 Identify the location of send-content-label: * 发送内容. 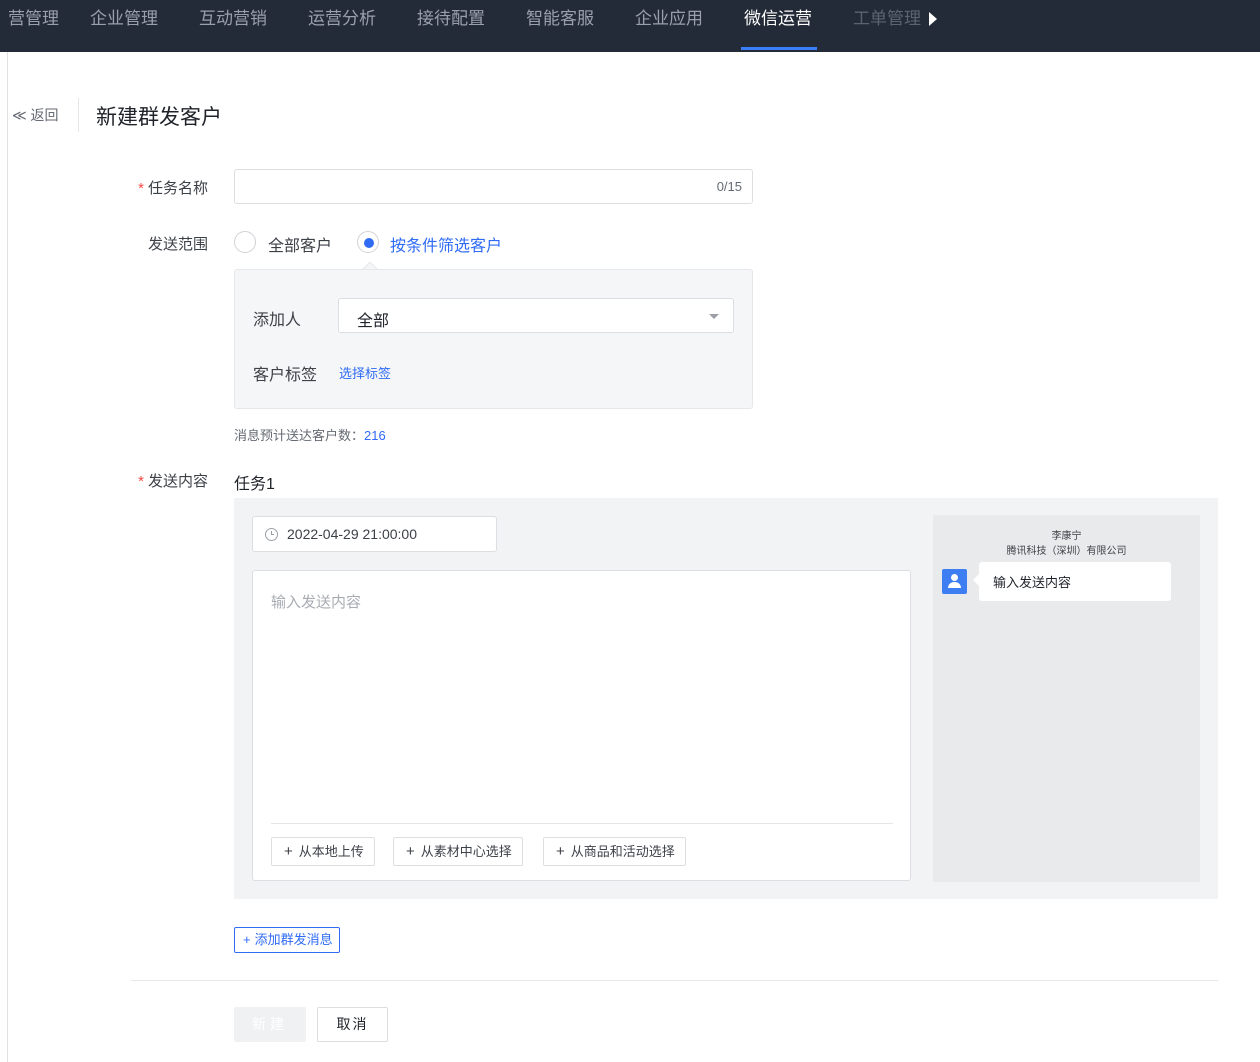
(173, 481).